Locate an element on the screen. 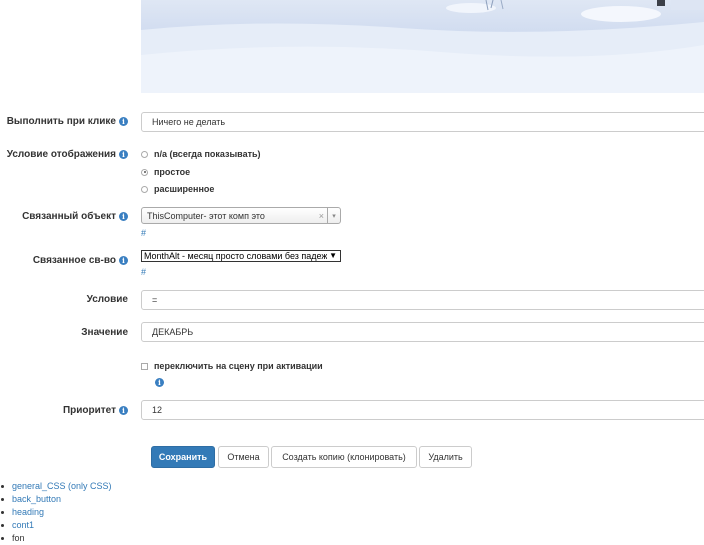 The width and height of the screenshot is (704, 545). display-condition-label: Условие отображения i is located at coordinates (67, 154).